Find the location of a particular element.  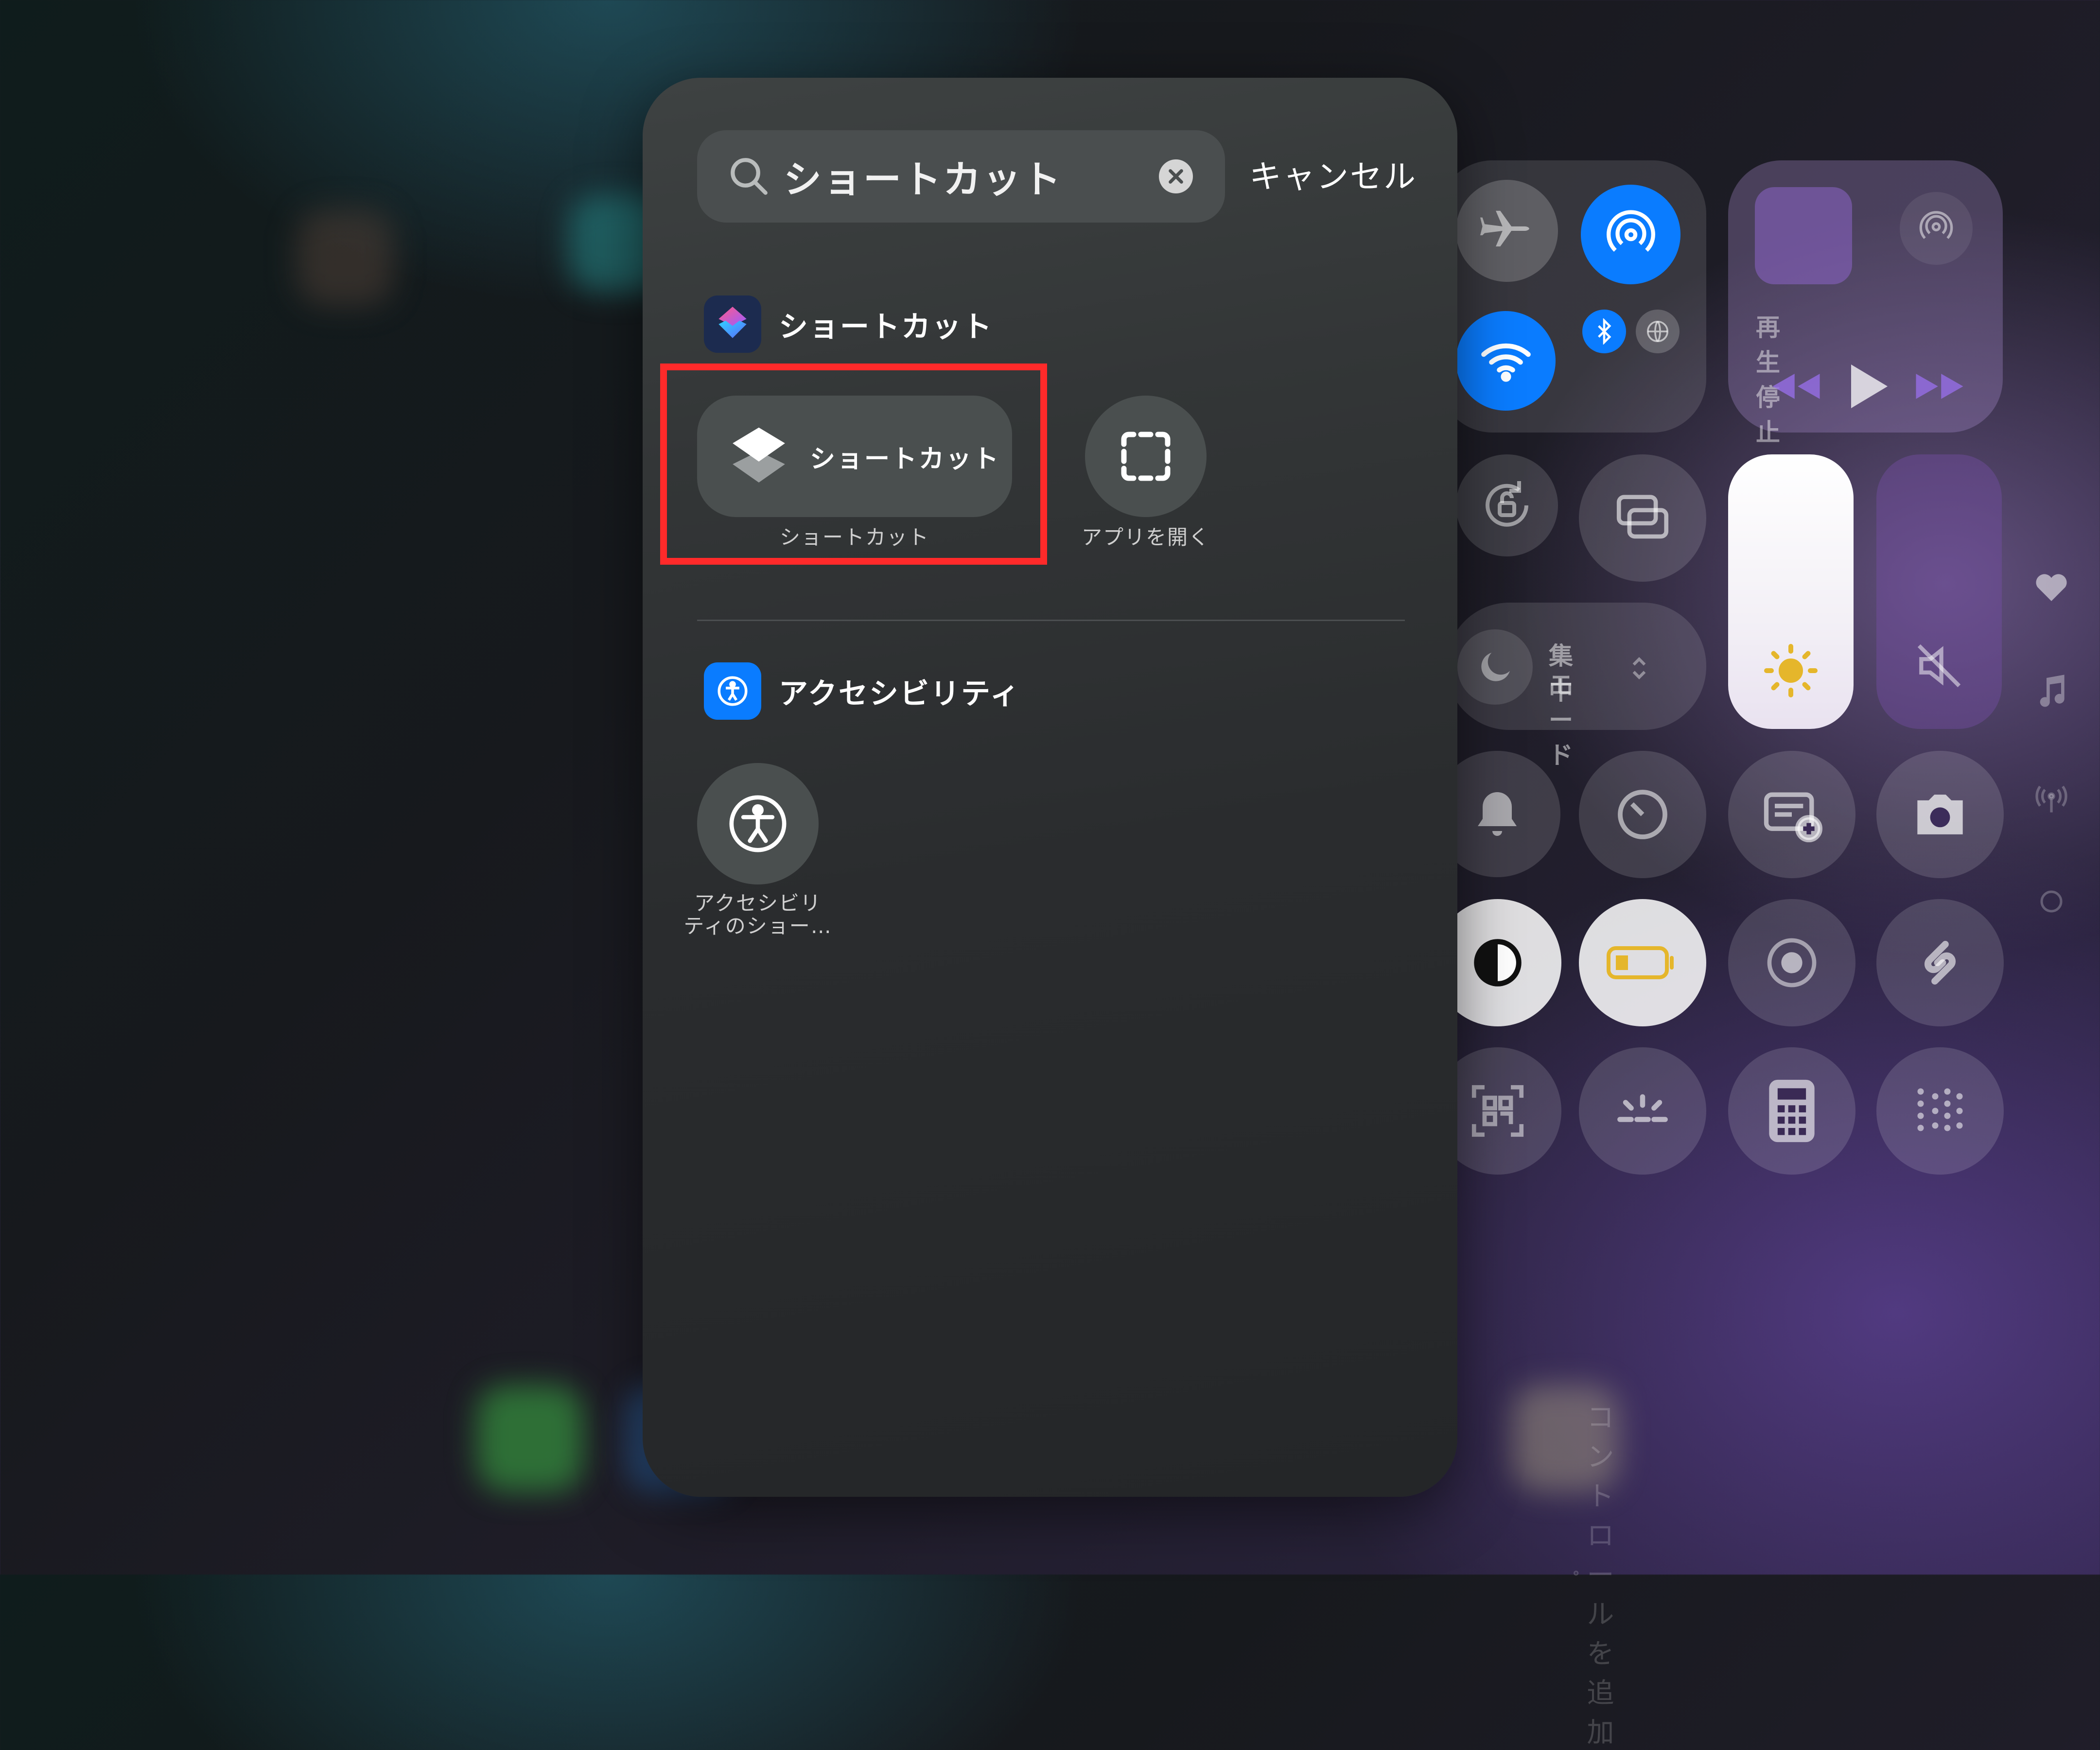

accessibility-app-icon is located at coordinates (732, 691).